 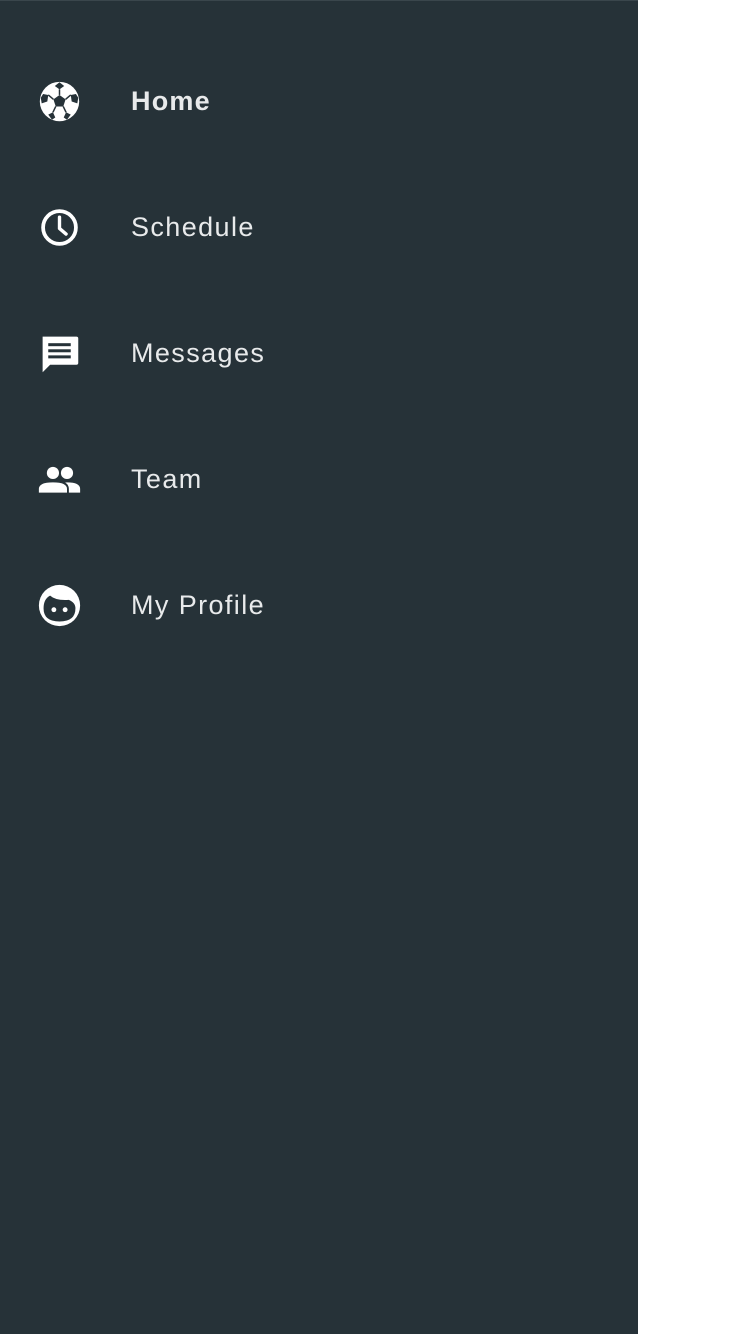 What do you see at coordinates (59, 101) in the screenshot?
I see `soccer-ball-icon` at bounding box center [59, 101].